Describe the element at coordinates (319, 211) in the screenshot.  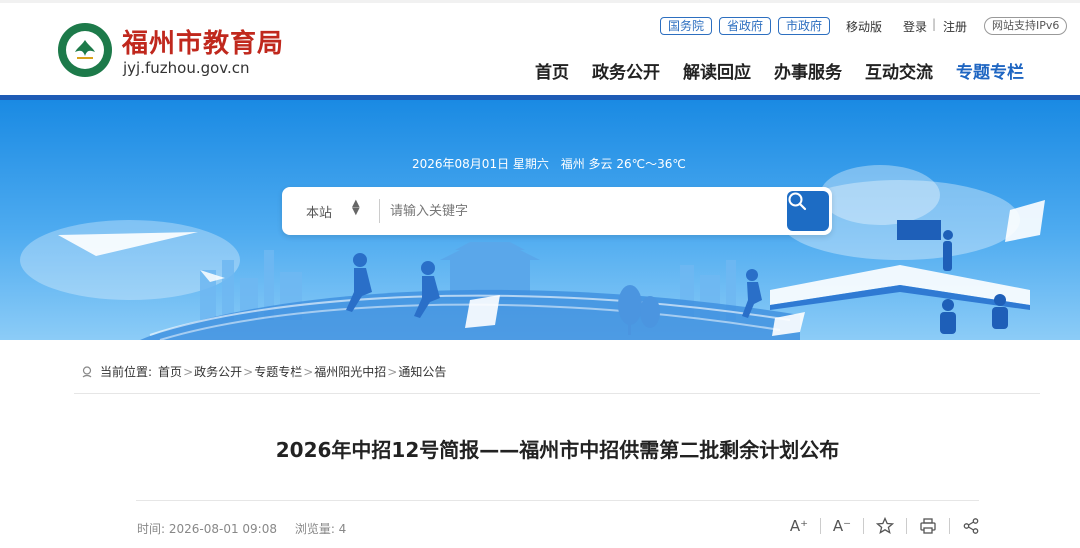
I see `search-scope-select: 本站` at that location.